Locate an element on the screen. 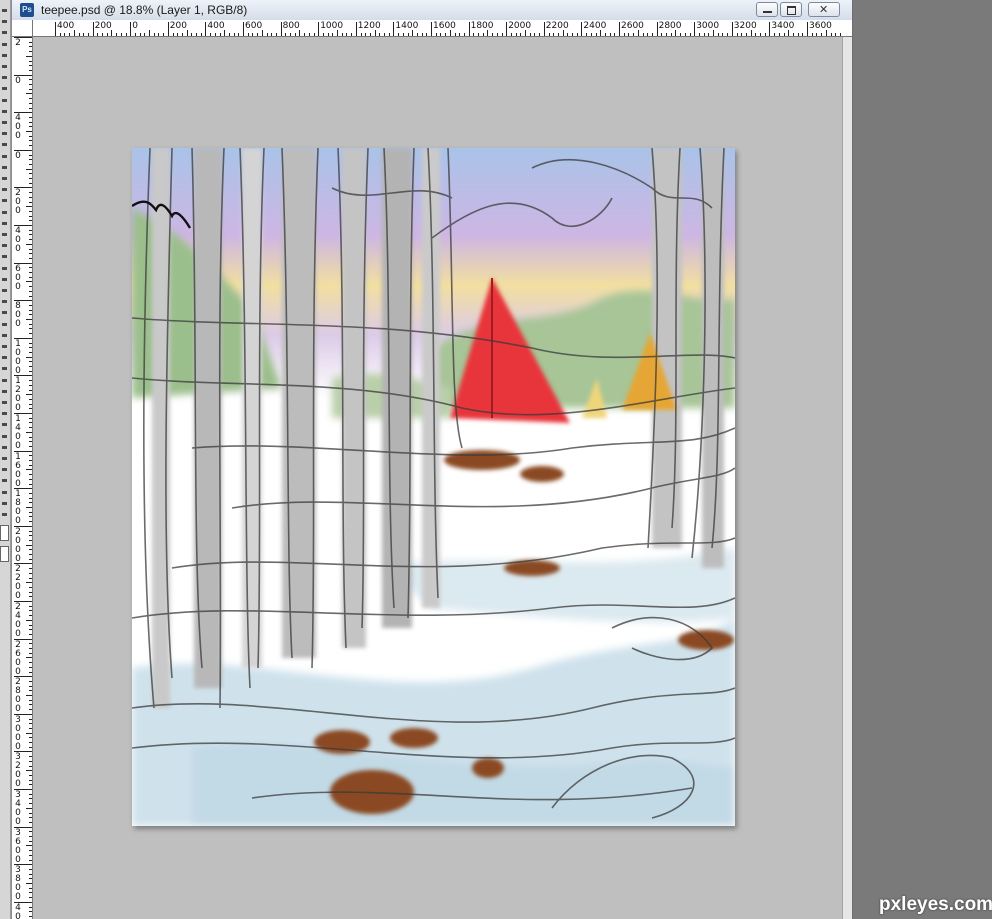 The image size is (992, 919). ruler-origin is located at coordinates (22, 28).